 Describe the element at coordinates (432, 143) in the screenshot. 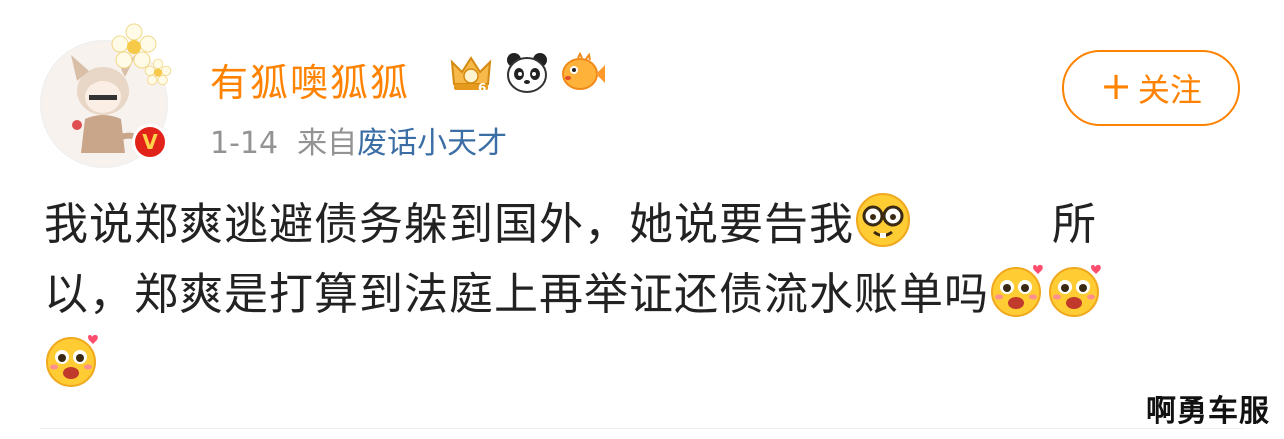

I see `source-link: 废话小天才` at that location.